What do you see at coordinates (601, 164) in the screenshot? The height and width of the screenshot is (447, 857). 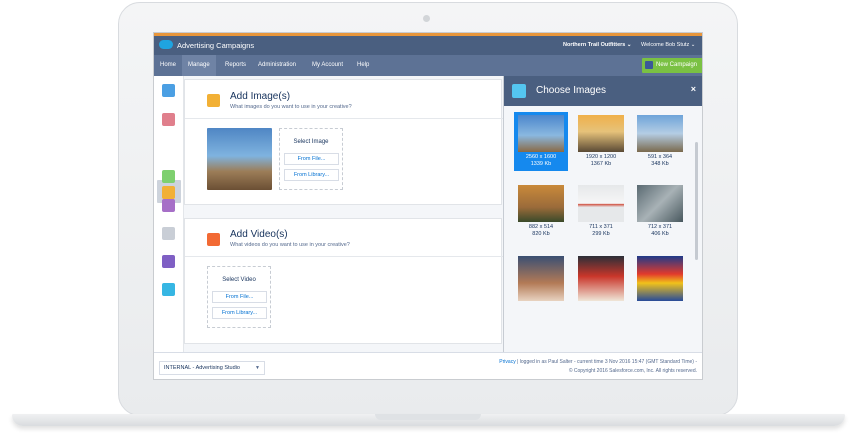 I see `image-size: 1367 Kb` at bounding box center [601, 164].